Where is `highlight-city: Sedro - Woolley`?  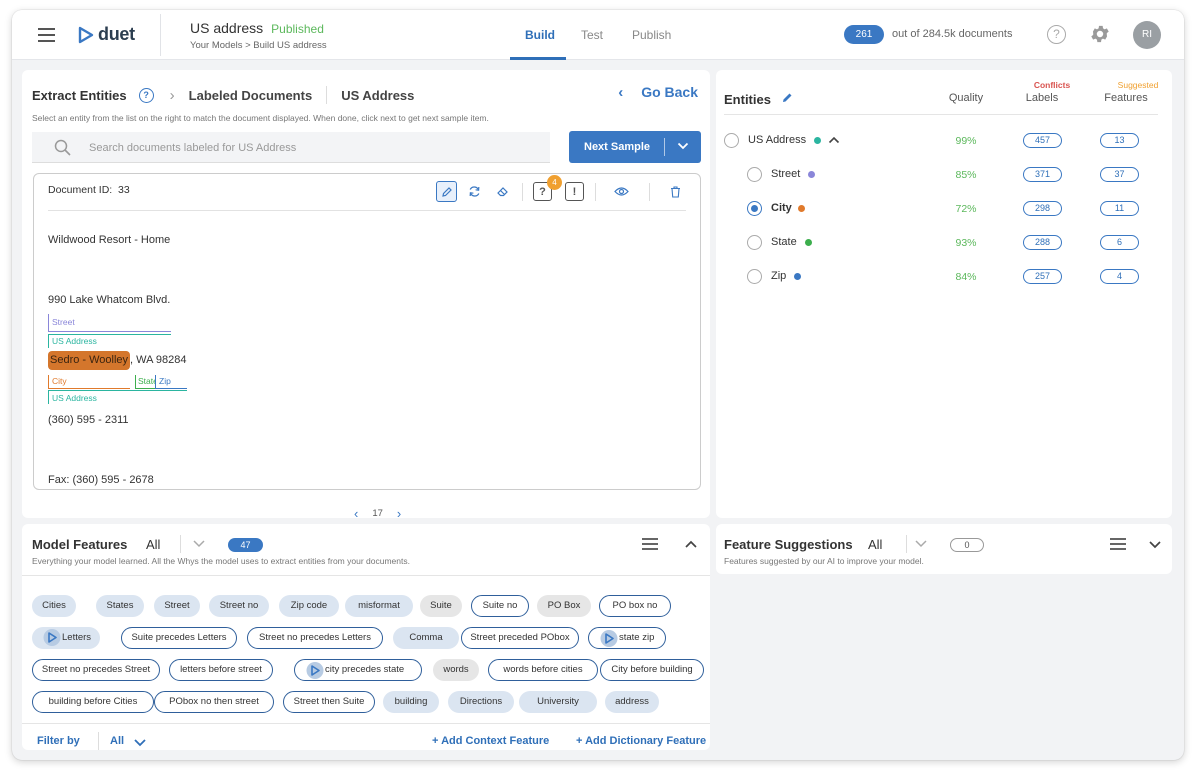
highlight-city: Sedro - Woolley is located at coordinates (89, 360).